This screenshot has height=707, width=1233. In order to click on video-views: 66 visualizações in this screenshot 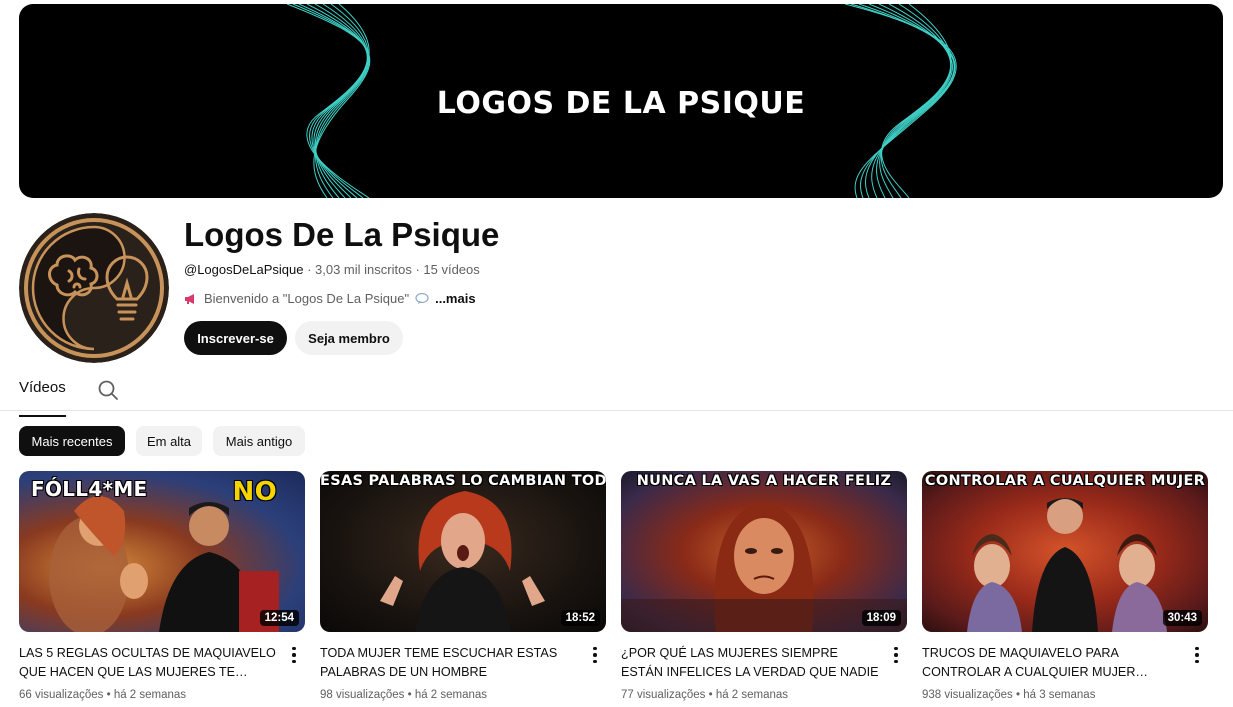, I will do `click(61, 695)`.